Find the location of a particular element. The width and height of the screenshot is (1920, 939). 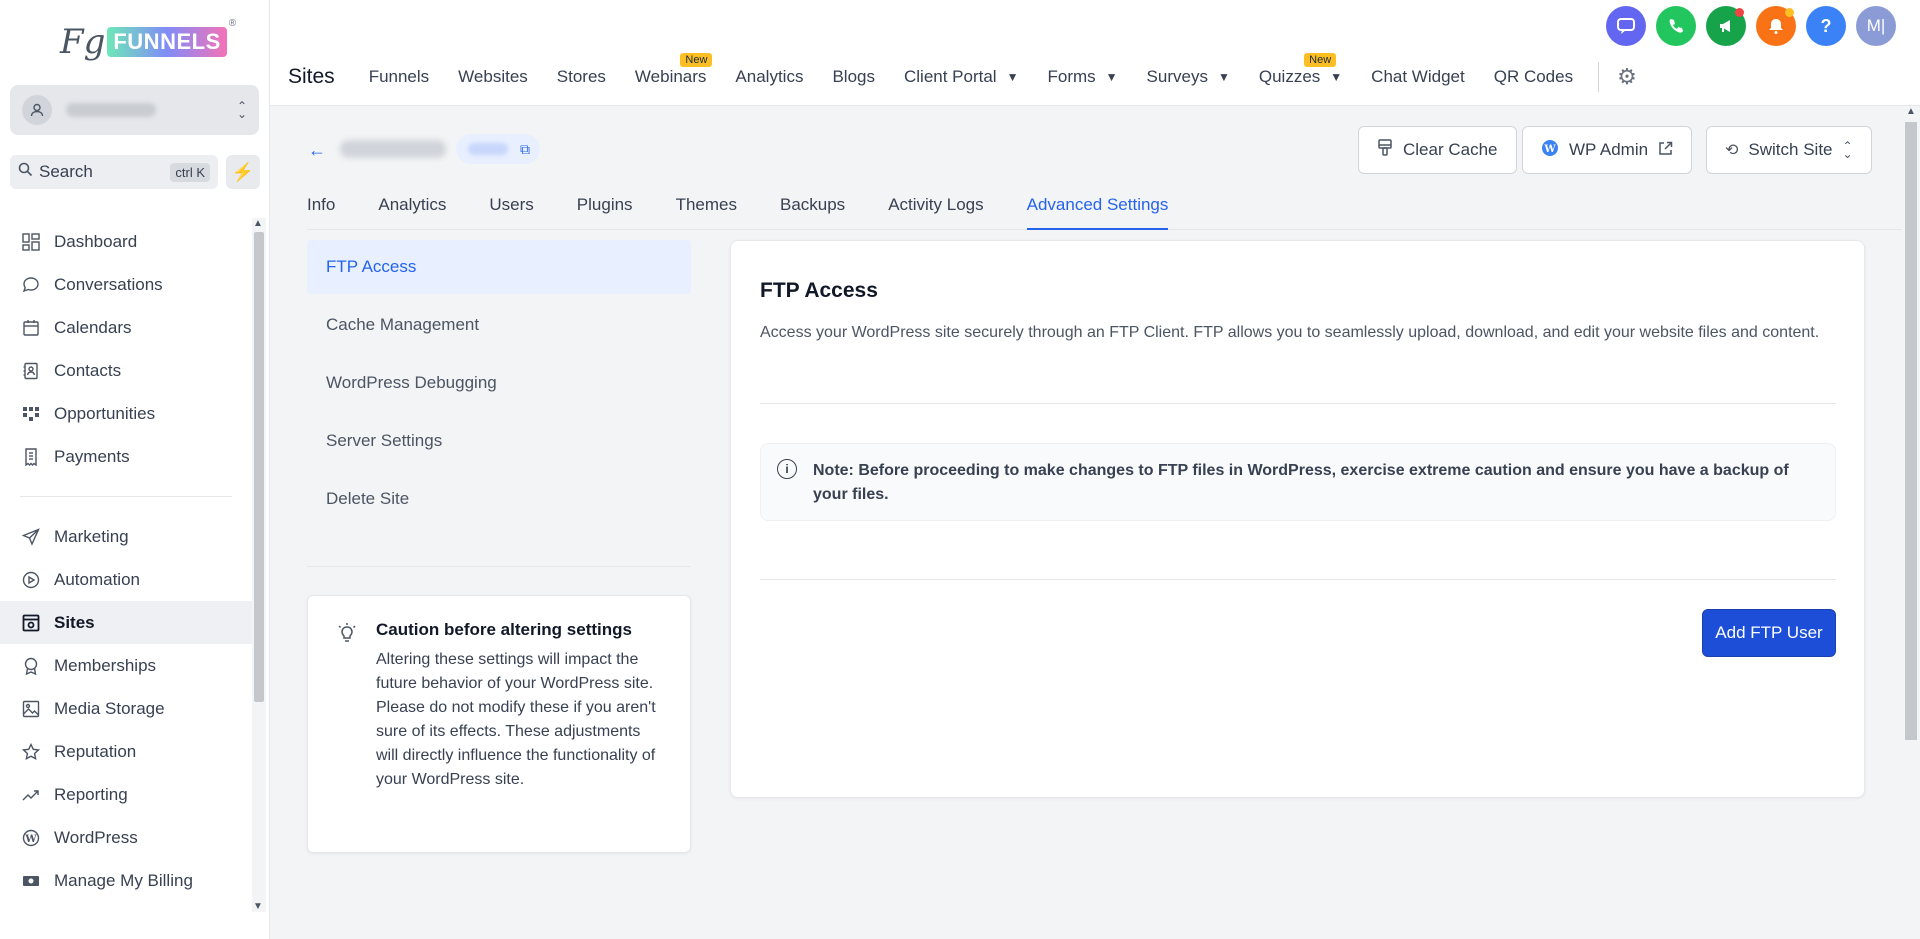

sidebar-item-payments: Payments is located at coordinates (126, 456).